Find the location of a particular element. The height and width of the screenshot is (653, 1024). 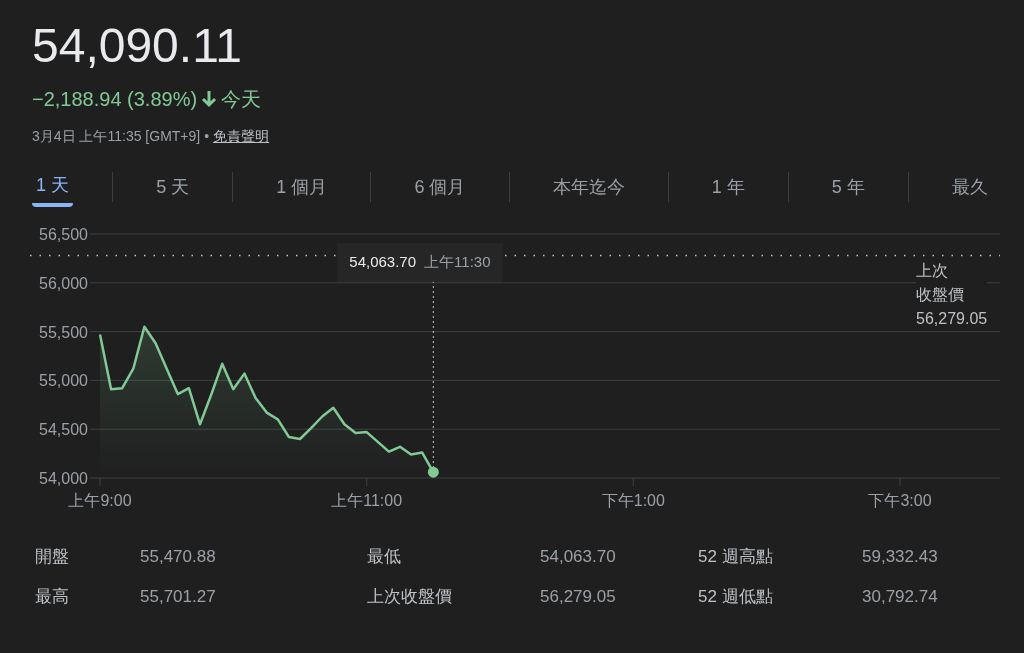

previous-close-label: 上次 is located at coordinates (932, 271).